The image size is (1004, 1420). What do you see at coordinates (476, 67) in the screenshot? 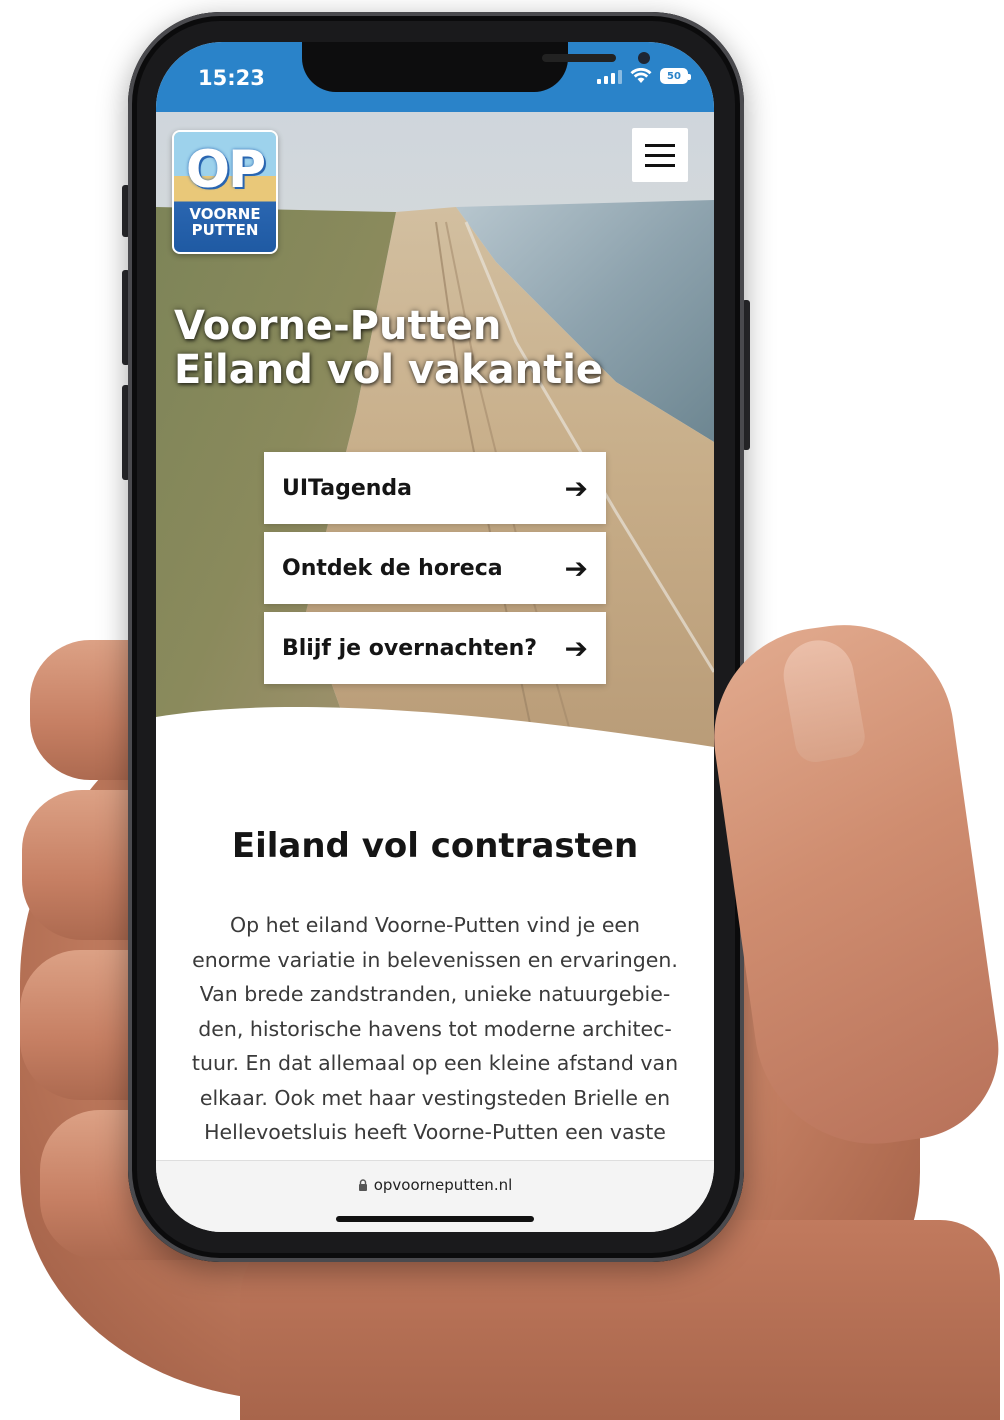
I see `notch` at bounding box center [476, 67].